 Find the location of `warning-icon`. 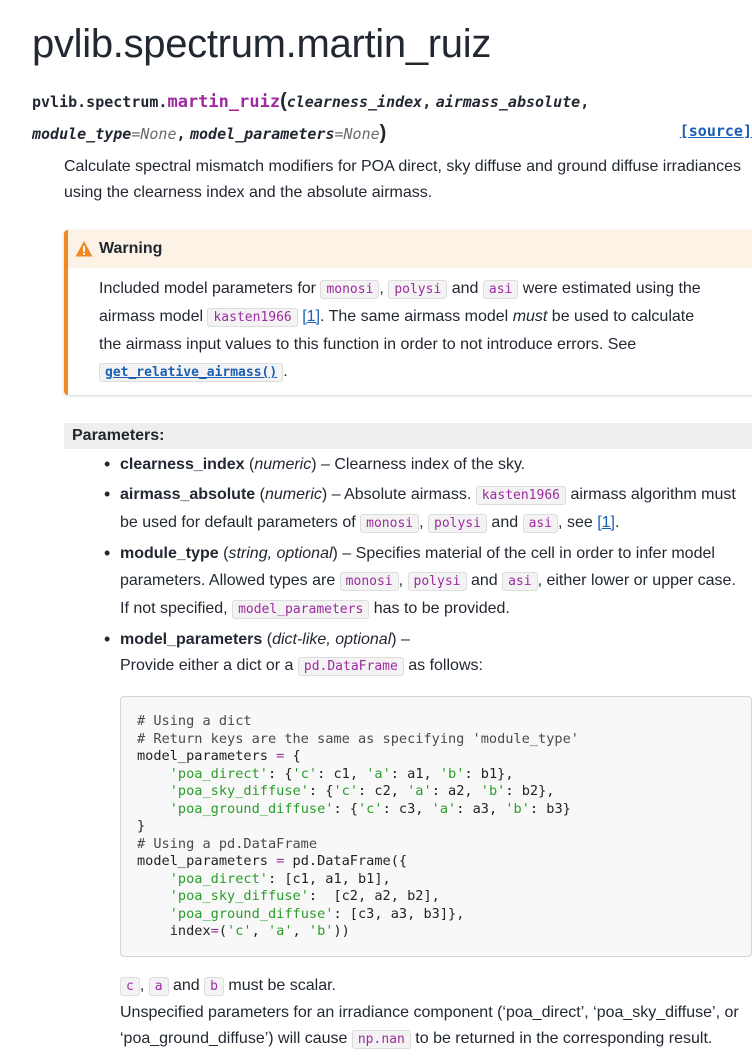

warning-icon is located at coordinates (84, 249).